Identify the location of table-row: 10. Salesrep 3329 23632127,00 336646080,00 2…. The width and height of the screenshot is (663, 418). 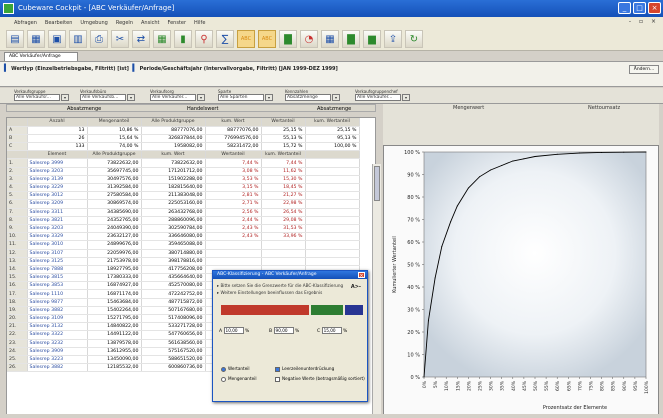
(183, 237).